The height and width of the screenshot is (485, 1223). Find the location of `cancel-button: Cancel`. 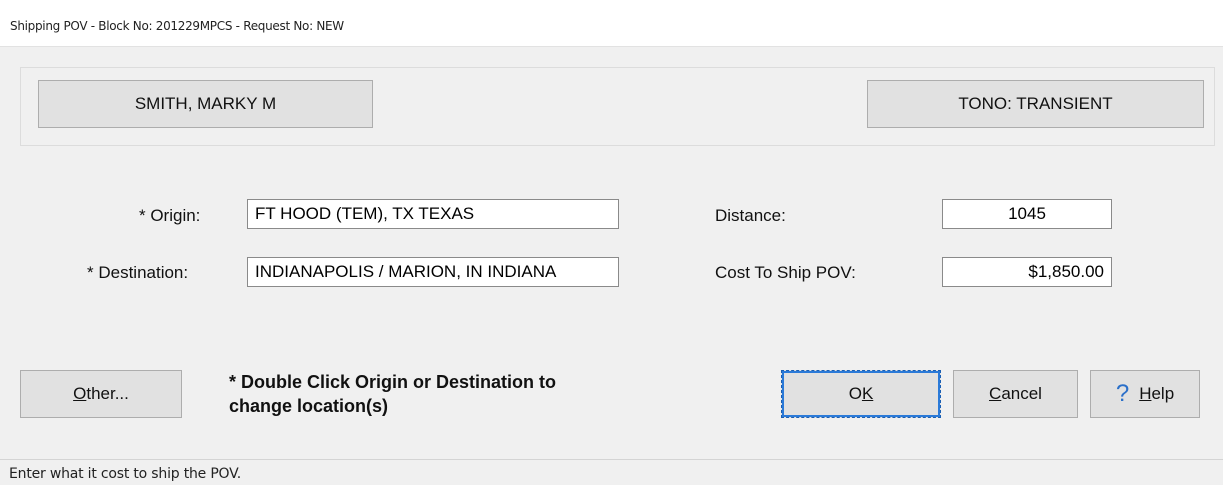

cancel-button: Cancel is located at coordinates (1015, 394).